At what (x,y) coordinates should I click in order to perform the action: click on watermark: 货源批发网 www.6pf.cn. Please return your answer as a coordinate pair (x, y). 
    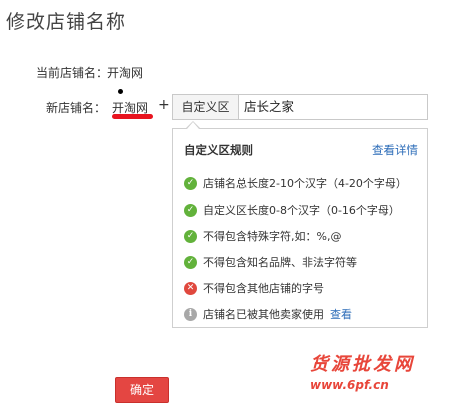
    Looking at the image, I should click on (378, 371).